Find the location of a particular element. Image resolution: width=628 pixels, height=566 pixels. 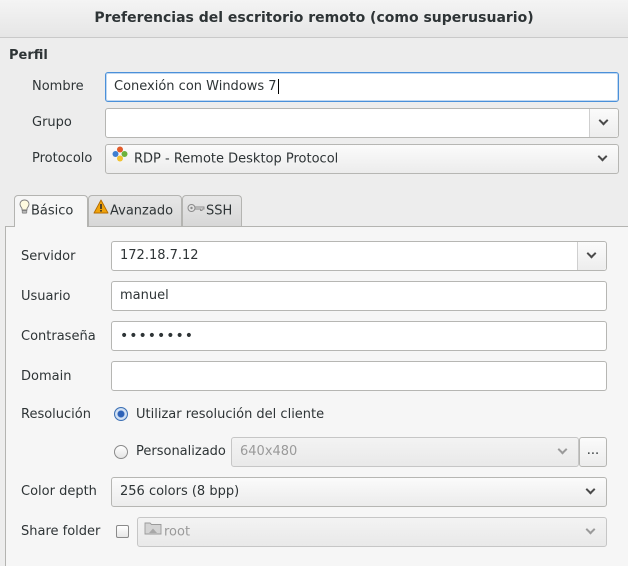

resolution-client-radio is located at coordinates (121, 414).